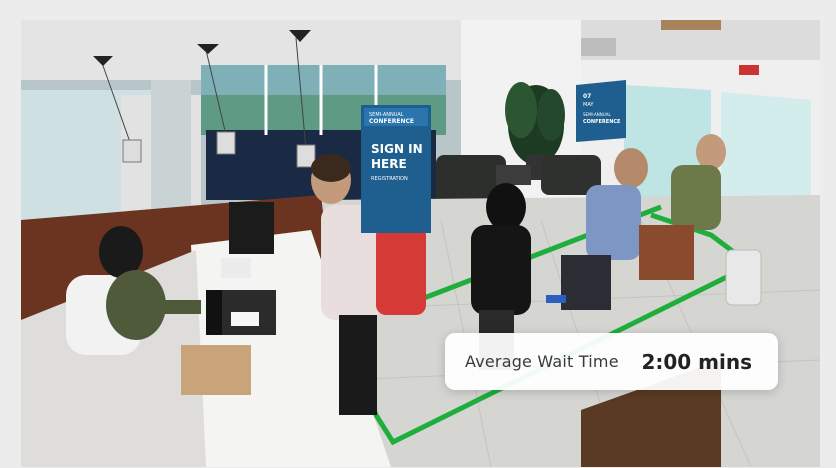 Image resolution: width=836 pixels, height=468 pixels. What do you see at coordinates (214, 312) in the screenshot?
I see `keyboard` at bounding box center [214, 312].